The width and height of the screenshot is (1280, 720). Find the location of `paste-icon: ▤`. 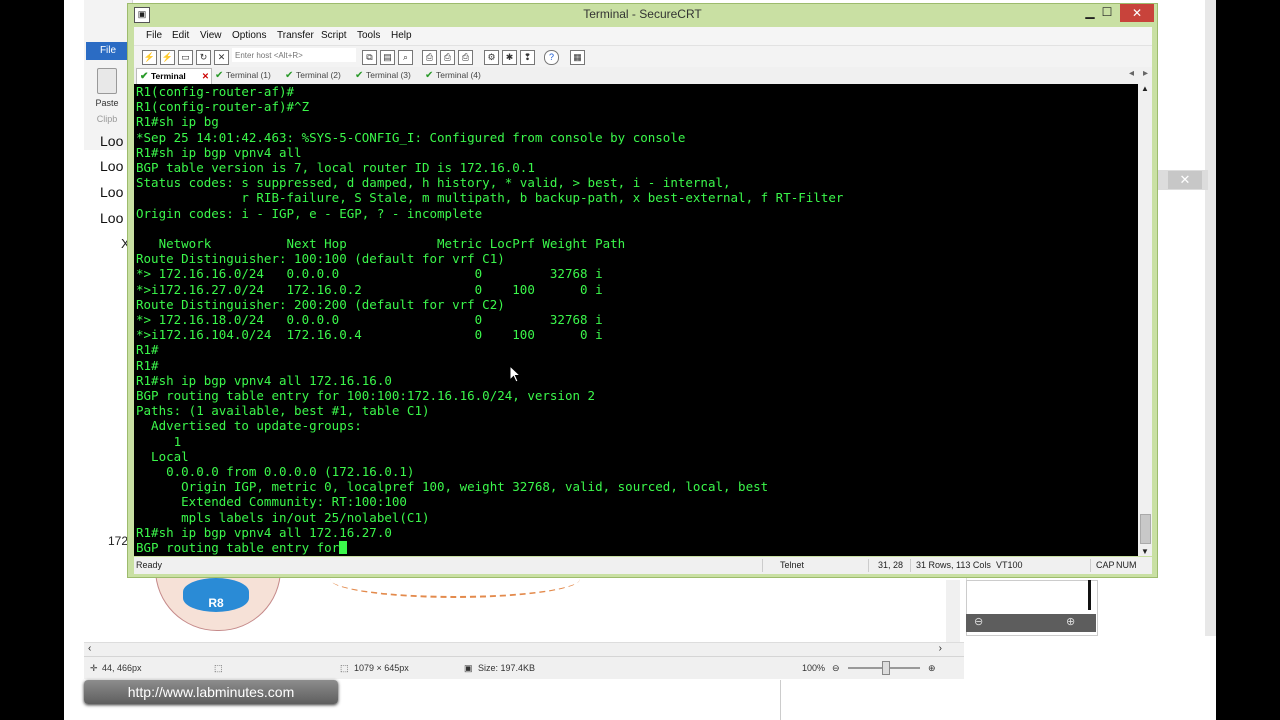

paste-icon: ▤ is located at coordinates (387, 57).